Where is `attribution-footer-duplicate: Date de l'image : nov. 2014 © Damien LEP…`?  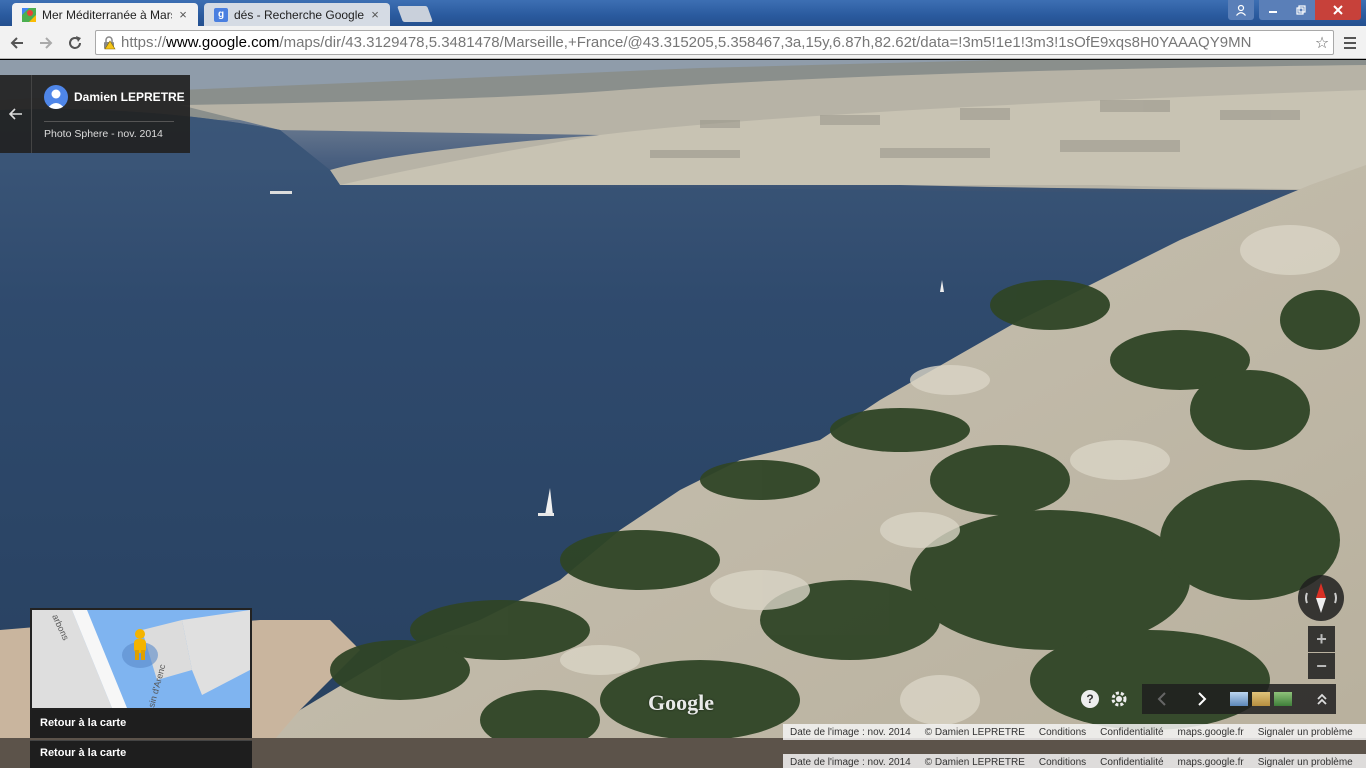
attribution-footer-duplicate: Date de l'image : nov. 2014 © Damien LEP… is located at coordinates (1074, 761).